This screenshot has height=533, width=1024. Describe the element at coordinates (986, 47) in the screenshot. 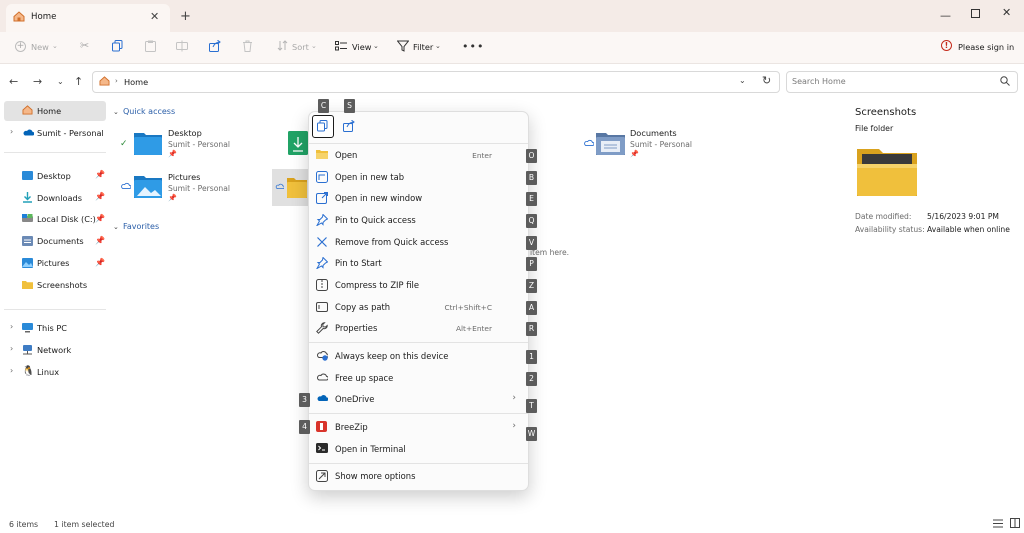

I see `sign-in-button: Please sign in` at that location.